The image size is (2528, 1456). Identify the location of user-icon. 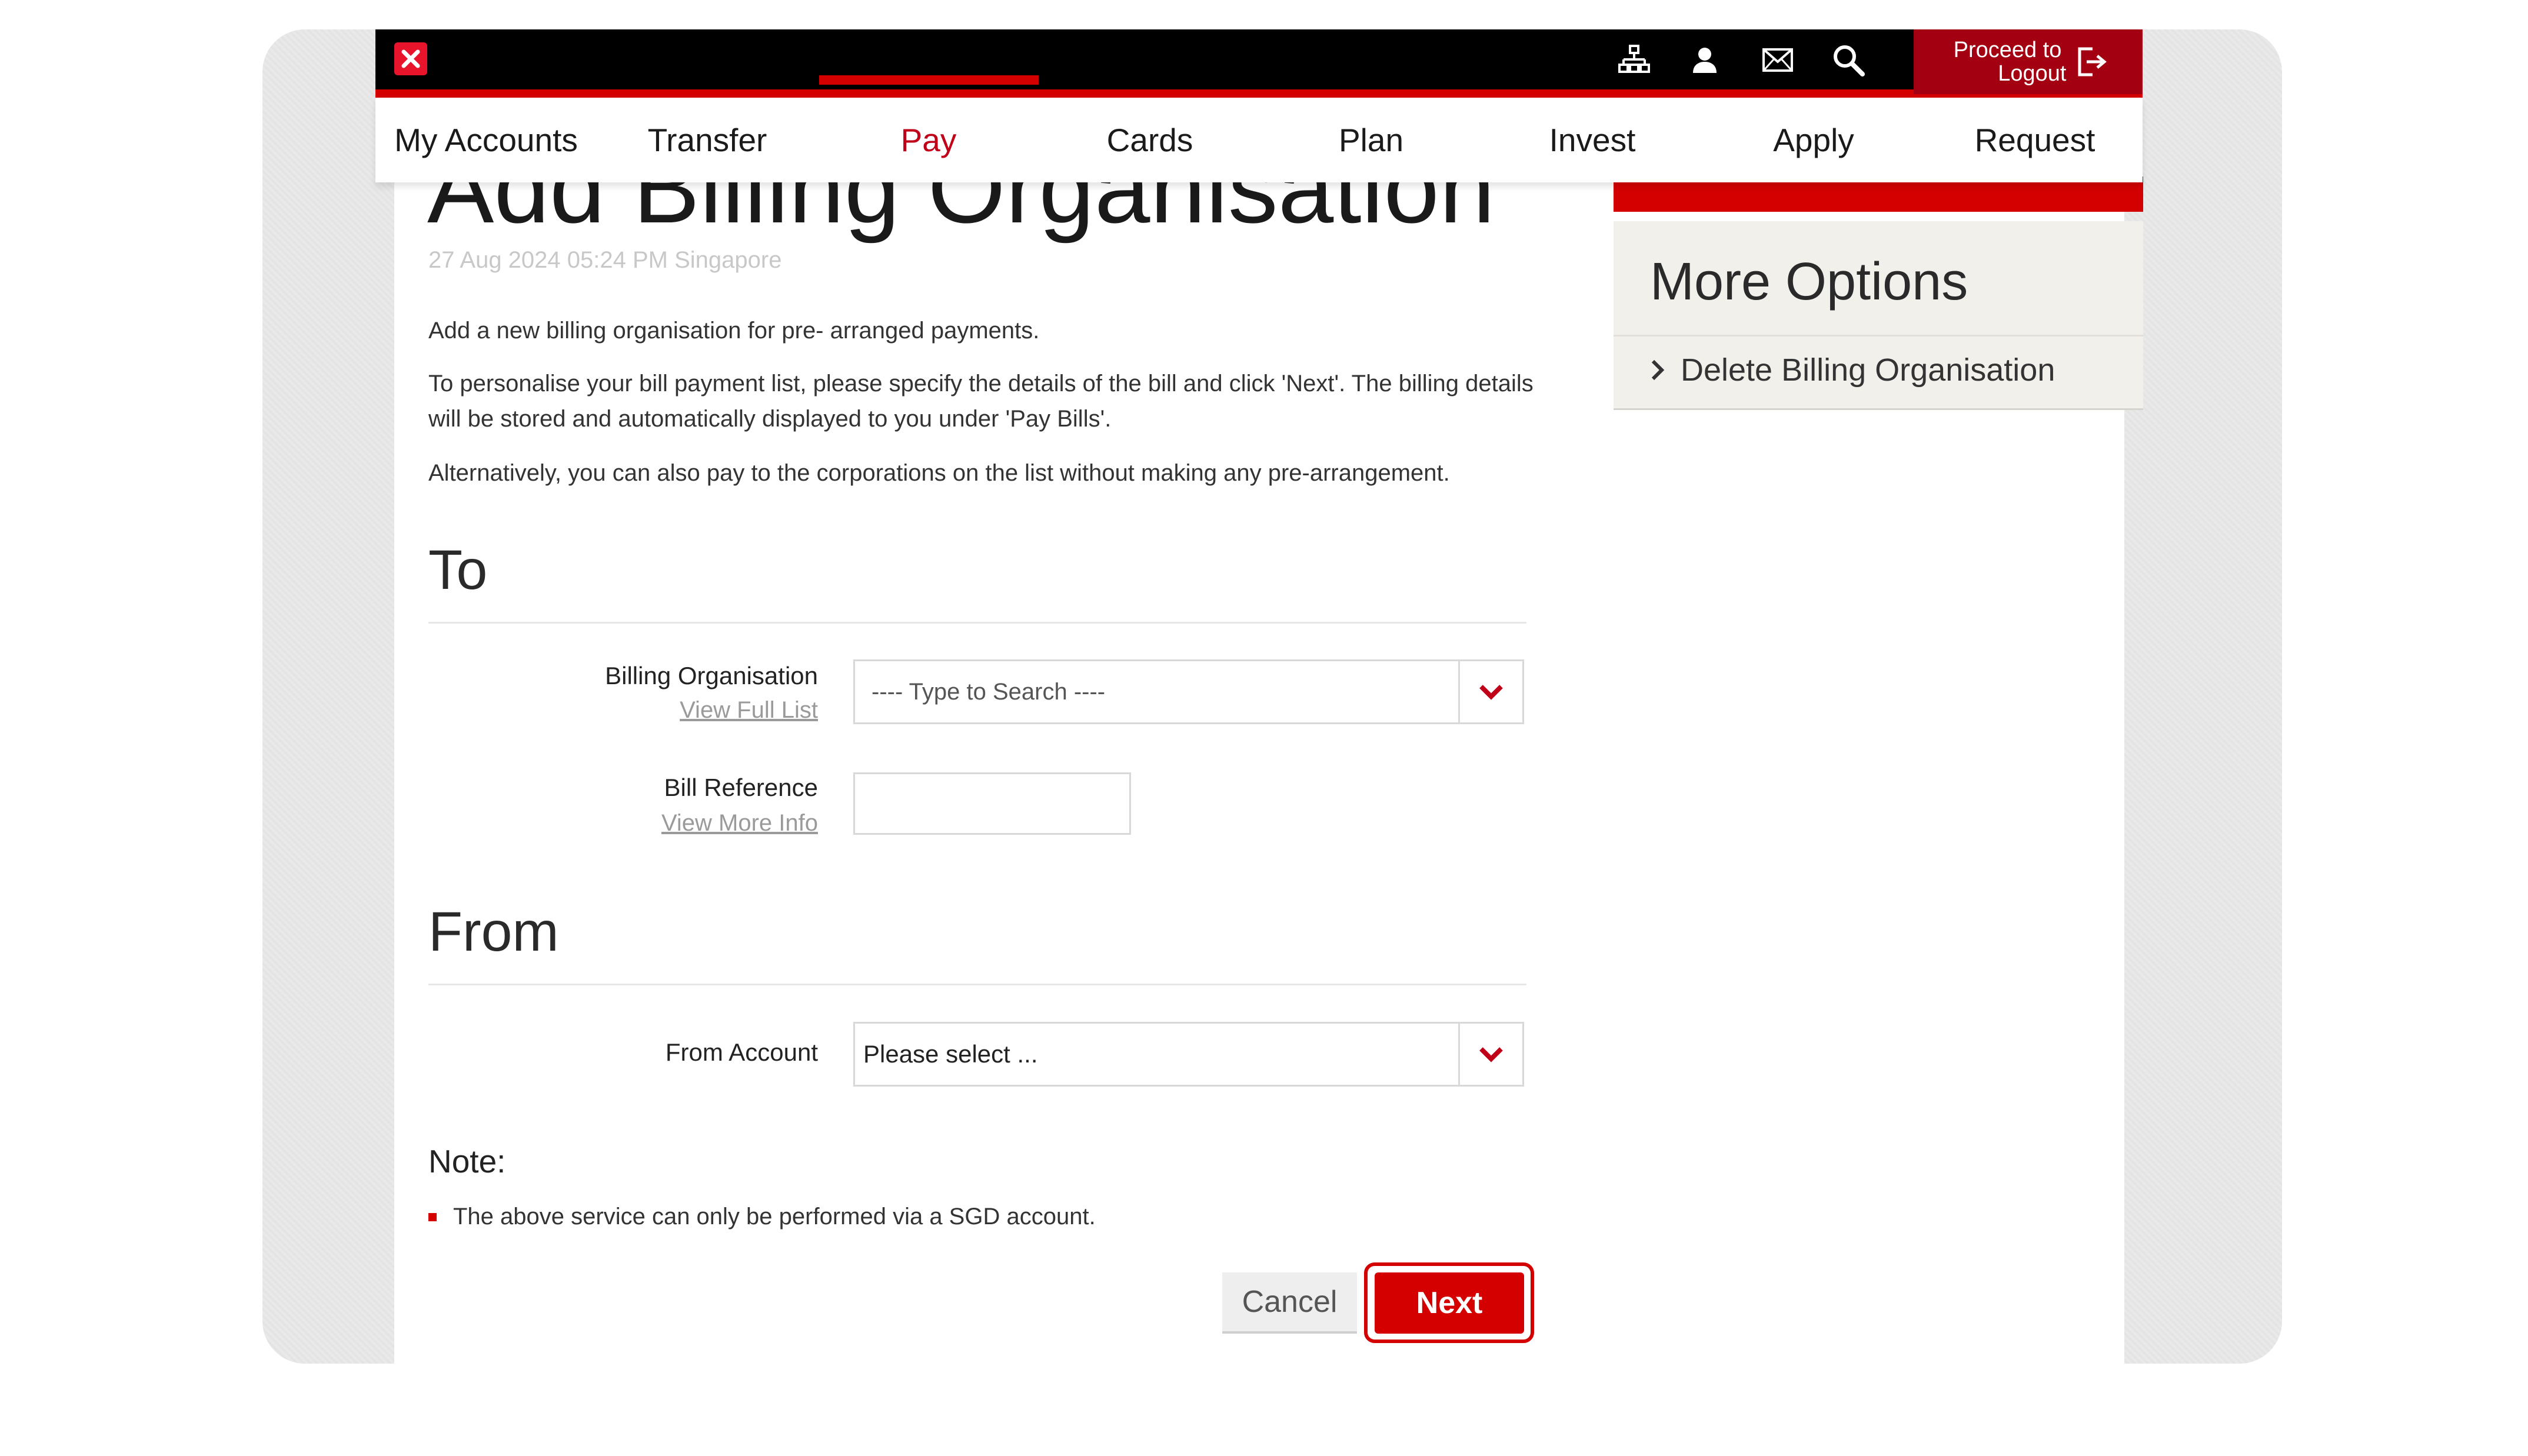
(1705, 60).